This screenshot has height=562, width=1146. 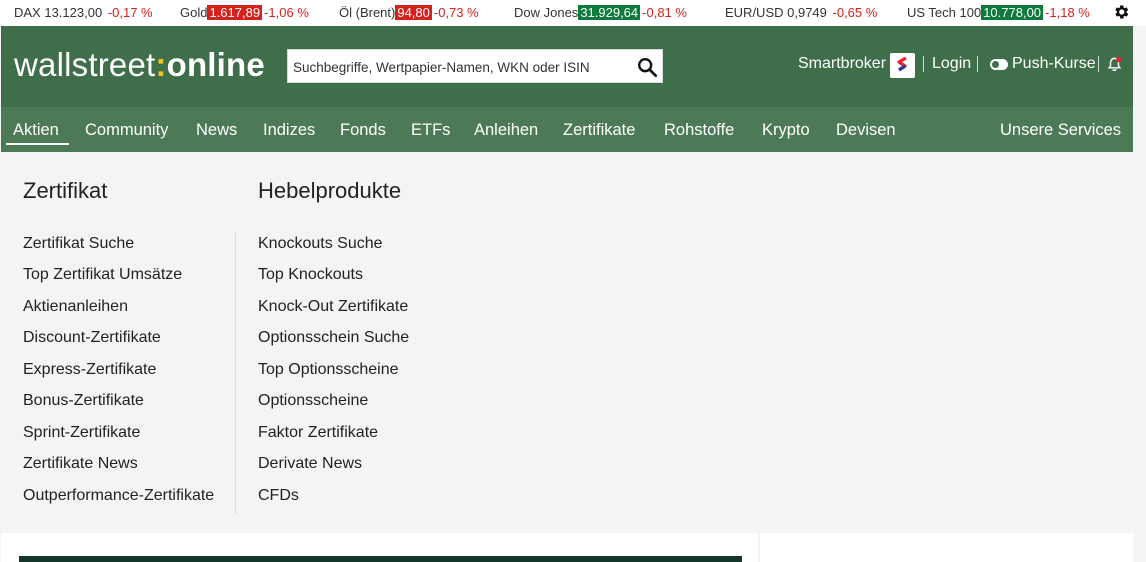 What do you see at coordinates (902, 65) in the screenshot?
I see `smartbroker-logo-icon` at bounding box center [902, 65].